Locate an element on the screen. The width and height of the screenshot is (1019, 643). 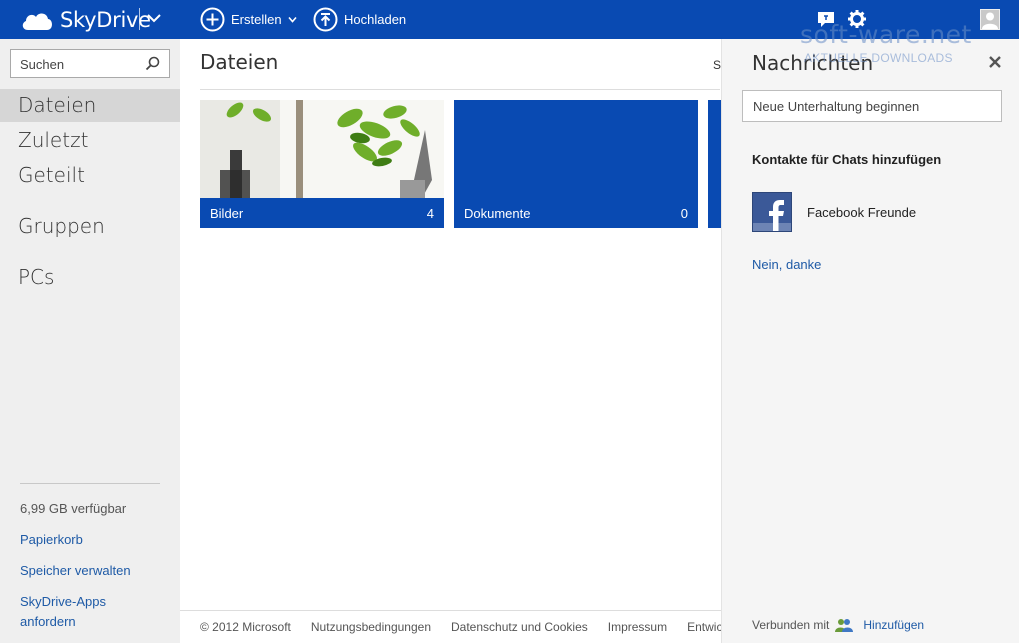
close-icon is located at coordinates (995, 62).